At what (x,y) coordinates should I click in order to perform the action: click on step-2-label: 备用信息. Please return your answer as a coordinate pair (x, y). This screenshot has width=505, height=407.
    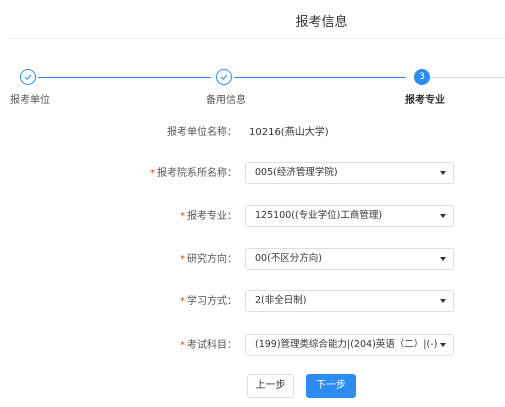
    Looking at the image, I should click on (226, 100).